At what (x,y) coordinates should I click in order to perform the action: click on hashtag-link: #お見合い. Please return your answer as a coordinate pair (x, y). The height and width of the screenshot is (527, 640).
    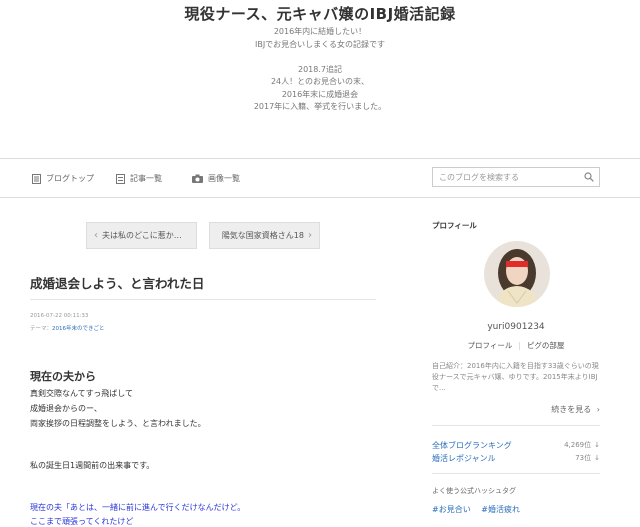
    Looking at the image, I should click on (451, 509).